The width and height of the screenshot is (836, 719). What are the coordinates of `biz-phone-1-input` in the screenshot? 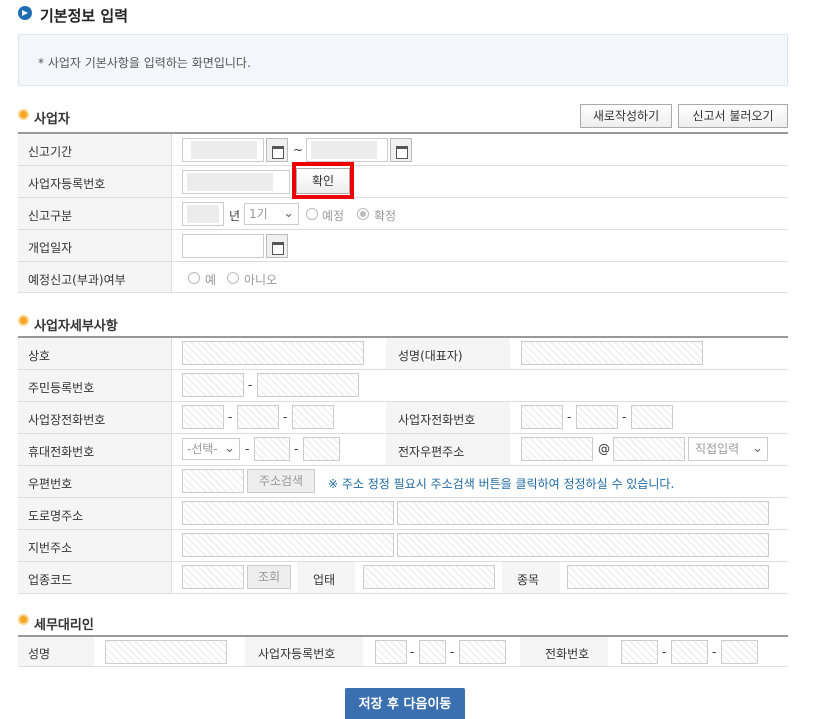 It's located at (203, 417).